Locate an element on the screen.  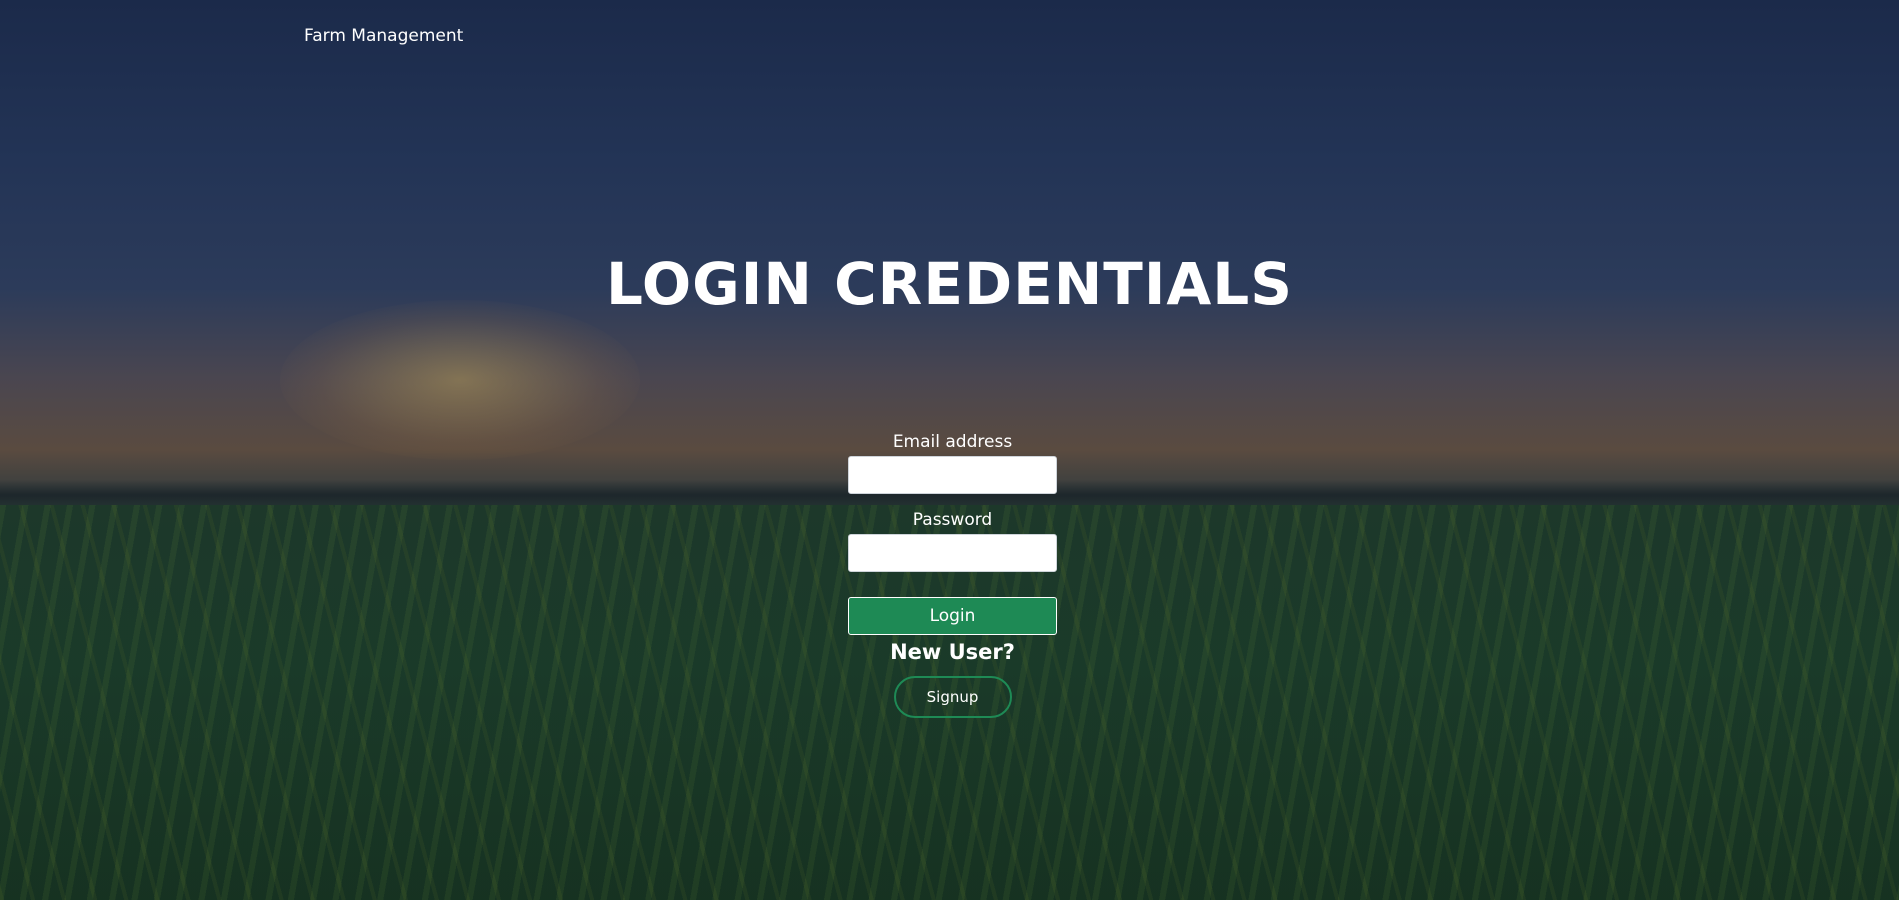
signup-button: Signup is located at coordinates (952, 697).